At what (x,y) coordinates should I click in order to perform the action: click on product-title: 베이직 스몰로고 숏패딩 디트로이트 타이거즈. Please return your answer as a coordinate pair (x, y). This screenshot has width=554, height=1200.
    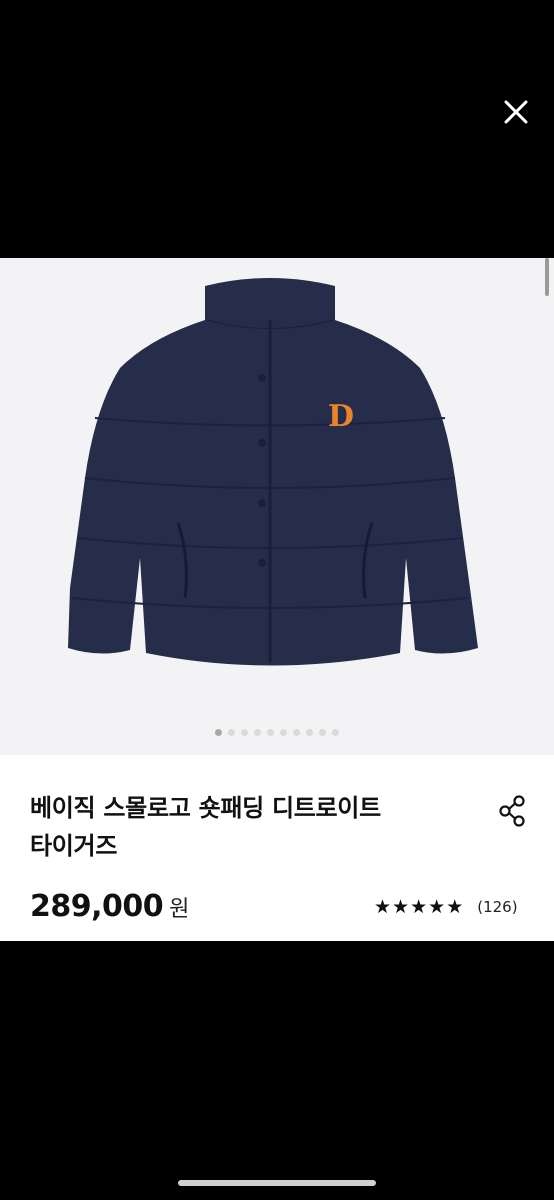
    Looking at the image, I should click on (250, 827).